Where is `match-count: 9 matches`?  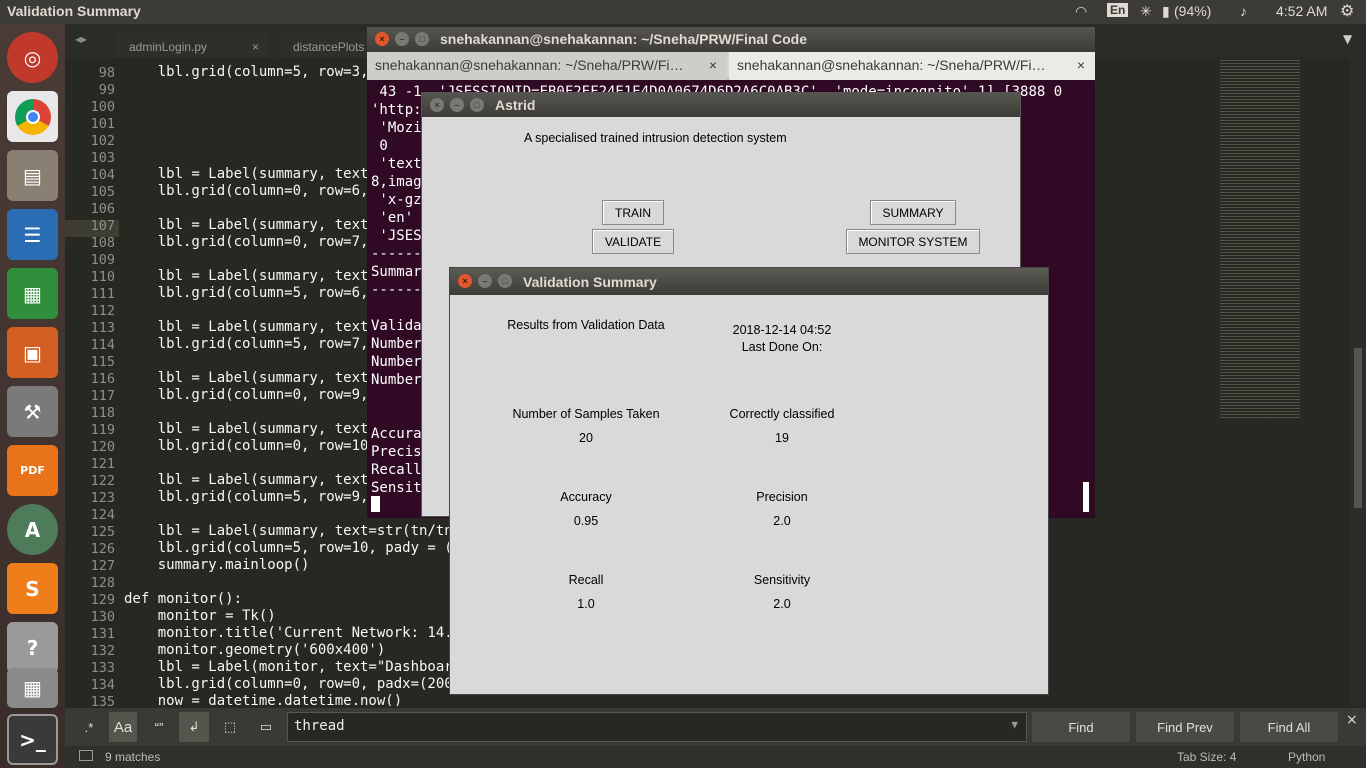 match-count: 9 matches is located at coordinates (133, 757).